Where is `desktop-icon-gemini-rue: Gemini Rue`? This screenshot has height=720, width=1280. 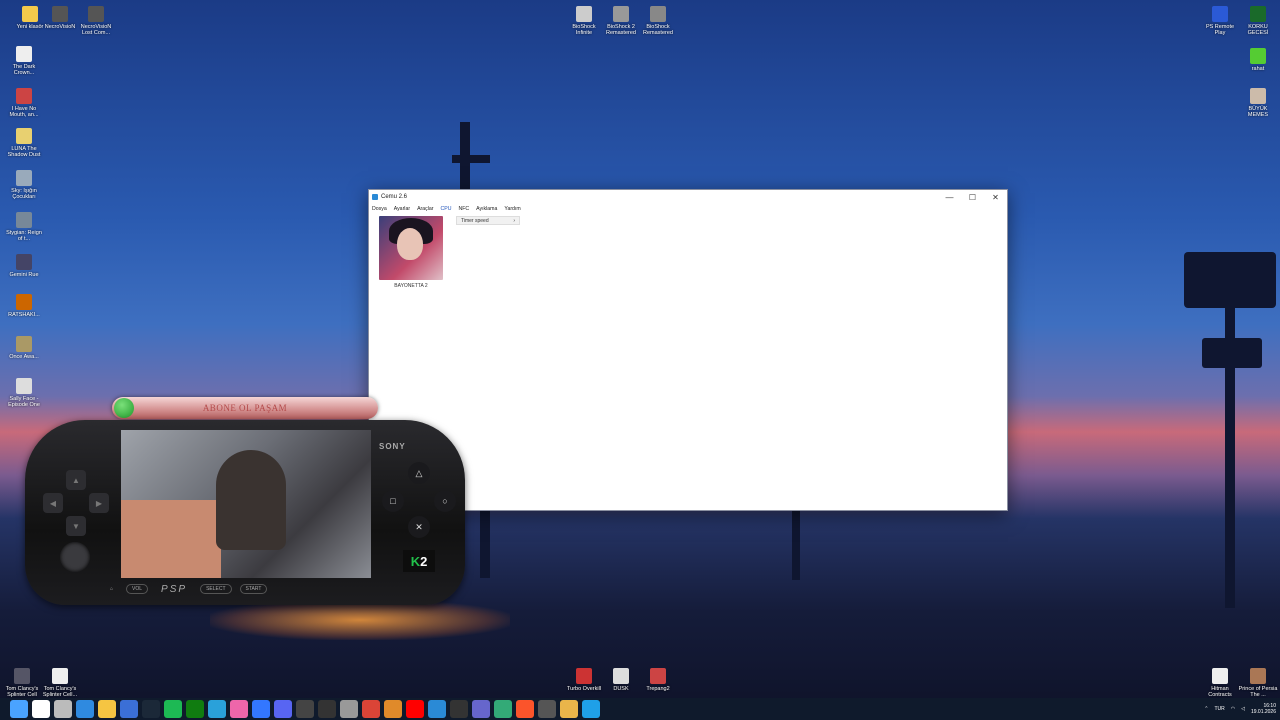
desktop-icon-gemini-rue: Gemini Rue is located at coordinates (24, 266).